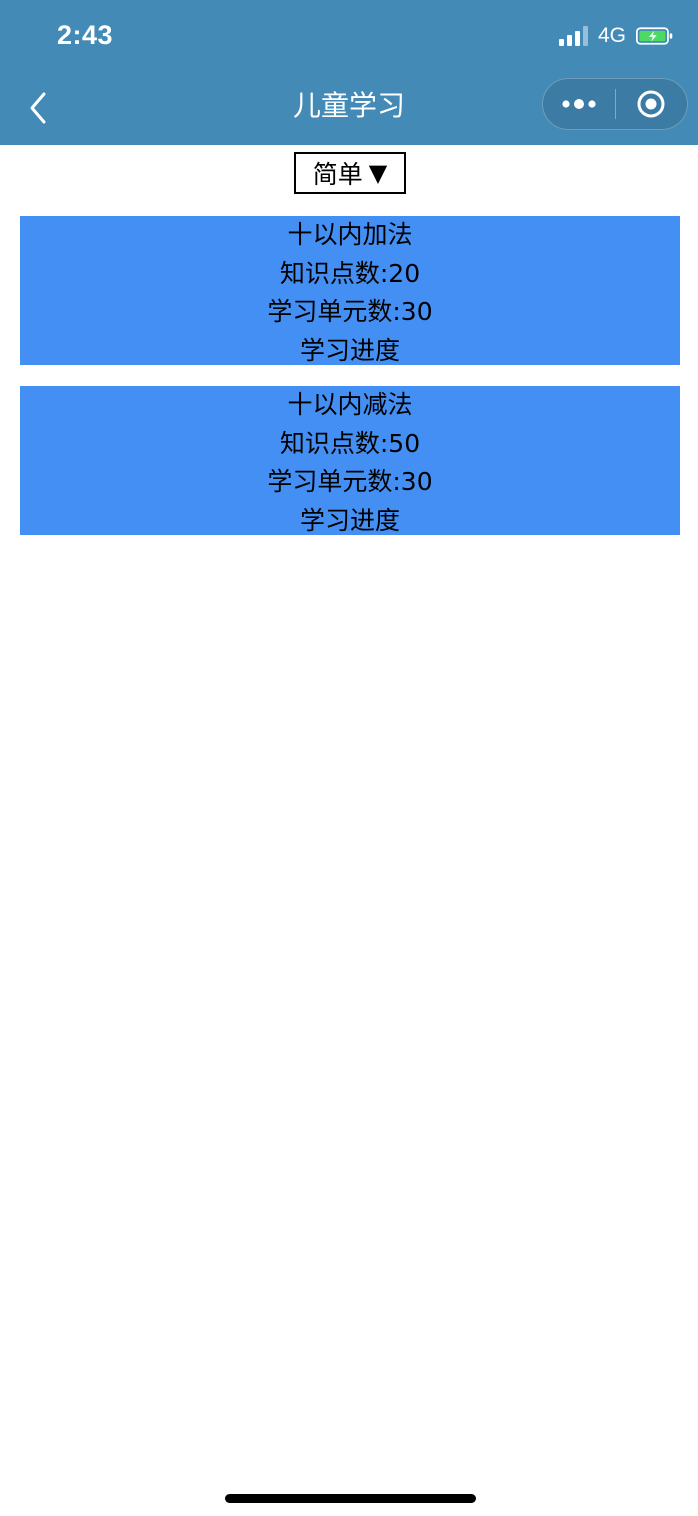 Image resolution: width=698 pixels, height=1516 pixels. I want to click on course-knowledge-points: 知识点数:50, so click(350, 443).